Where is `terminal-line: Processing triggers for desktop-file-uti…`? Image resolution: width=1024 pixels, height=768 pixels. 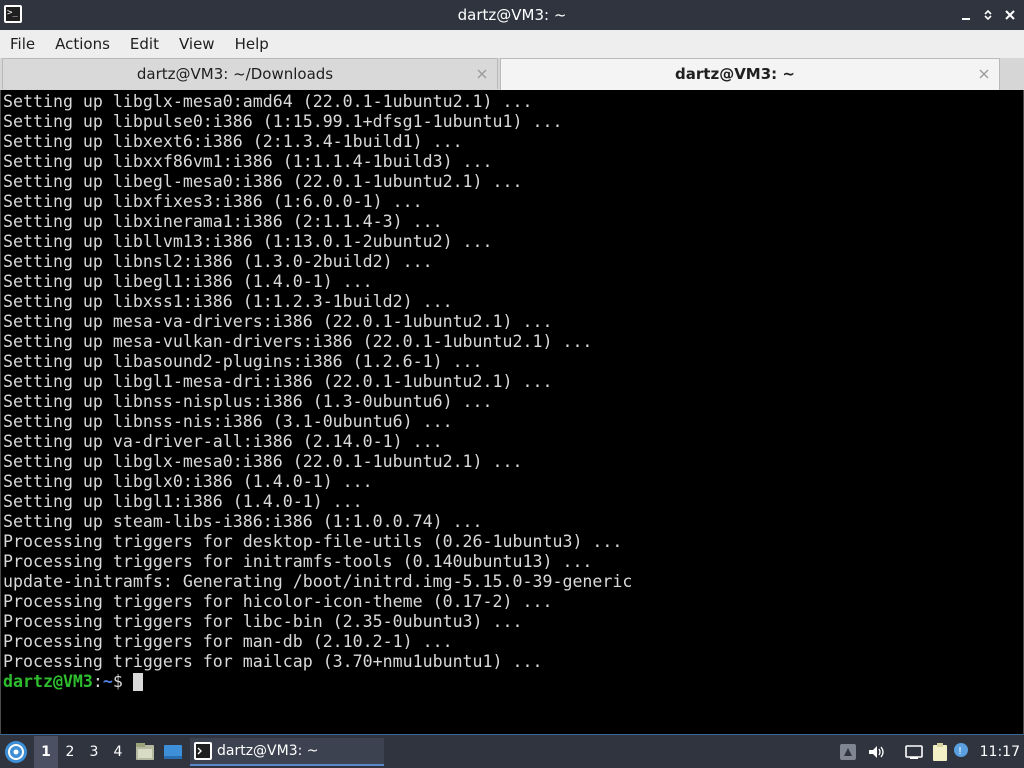 terminal-line: Processing triggers for desktop-file-uti… is located at coordinates (313, 541).